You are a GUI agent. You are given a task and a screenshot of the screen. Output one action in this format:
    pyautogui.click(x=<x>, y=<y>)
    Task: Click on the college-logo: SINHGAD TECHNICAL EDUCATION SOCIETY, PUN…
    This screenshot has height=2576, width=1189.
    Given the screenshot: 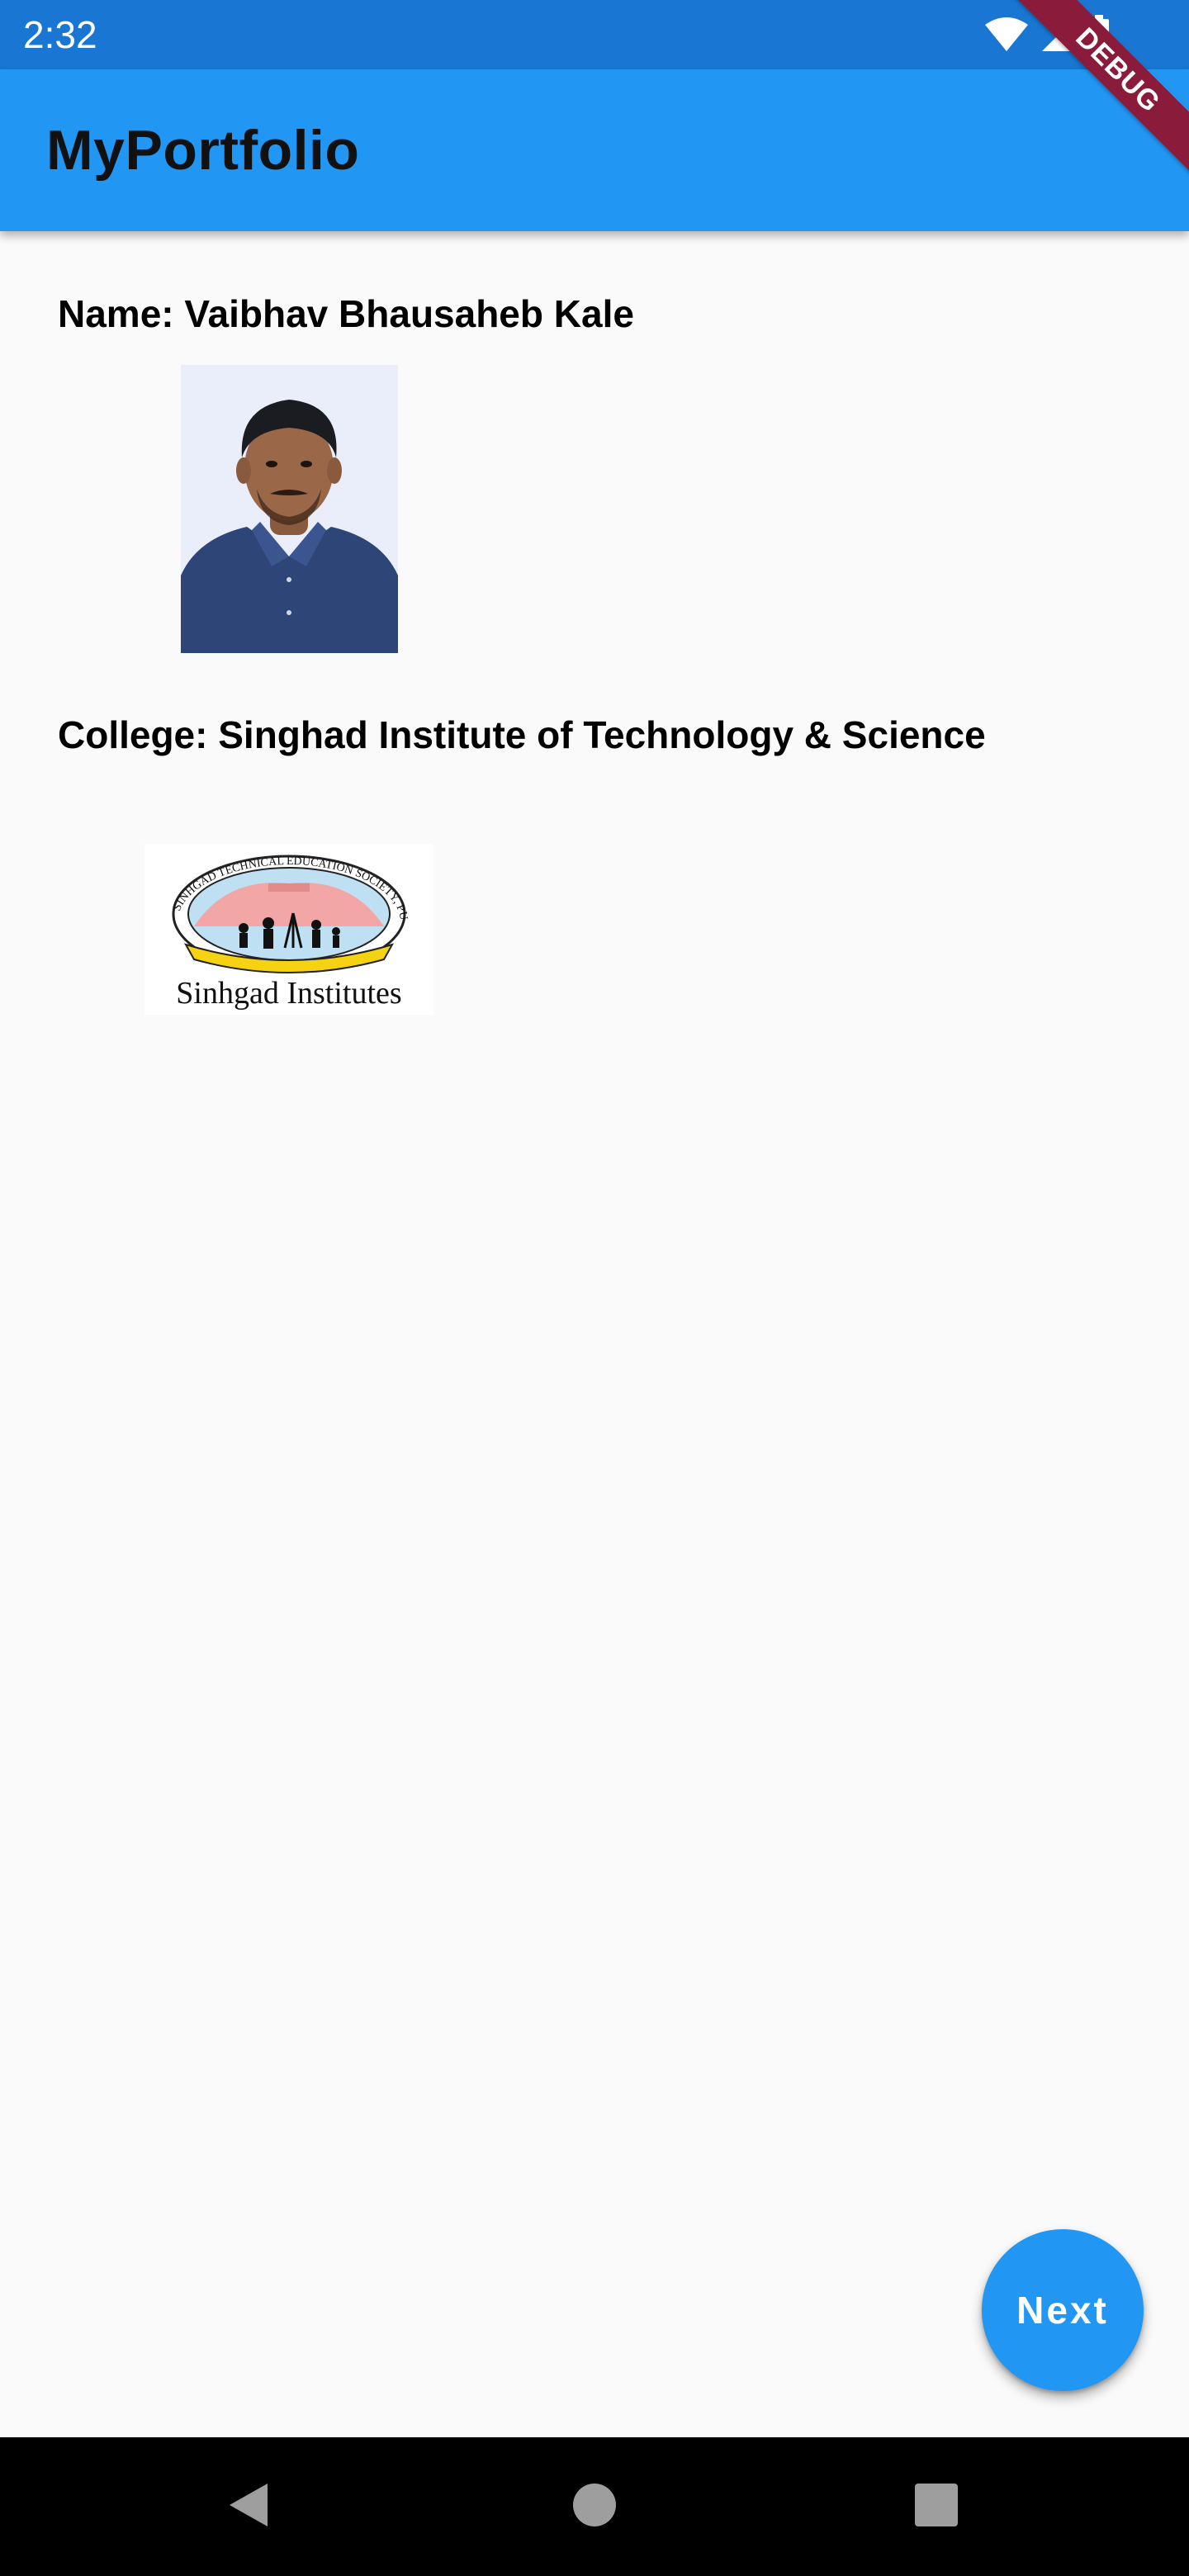 What is the action you would take?
    pyautogui.click(x=288, y=929)
    